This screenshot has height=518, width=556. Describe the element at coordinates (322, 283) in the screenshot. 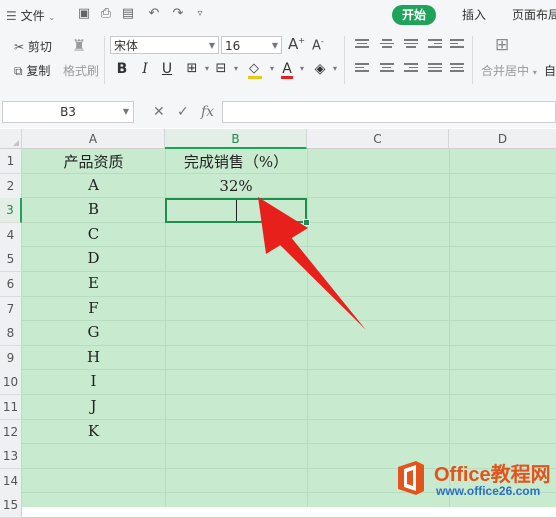

I see `arrow-shaft` at that location.